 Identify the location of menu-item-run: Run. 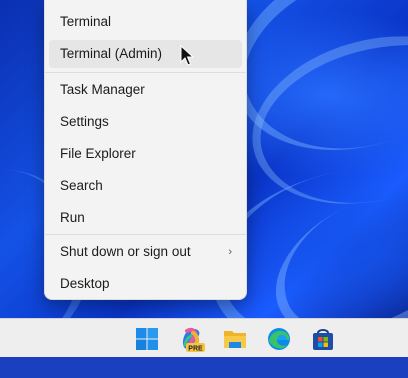
(145, 218).